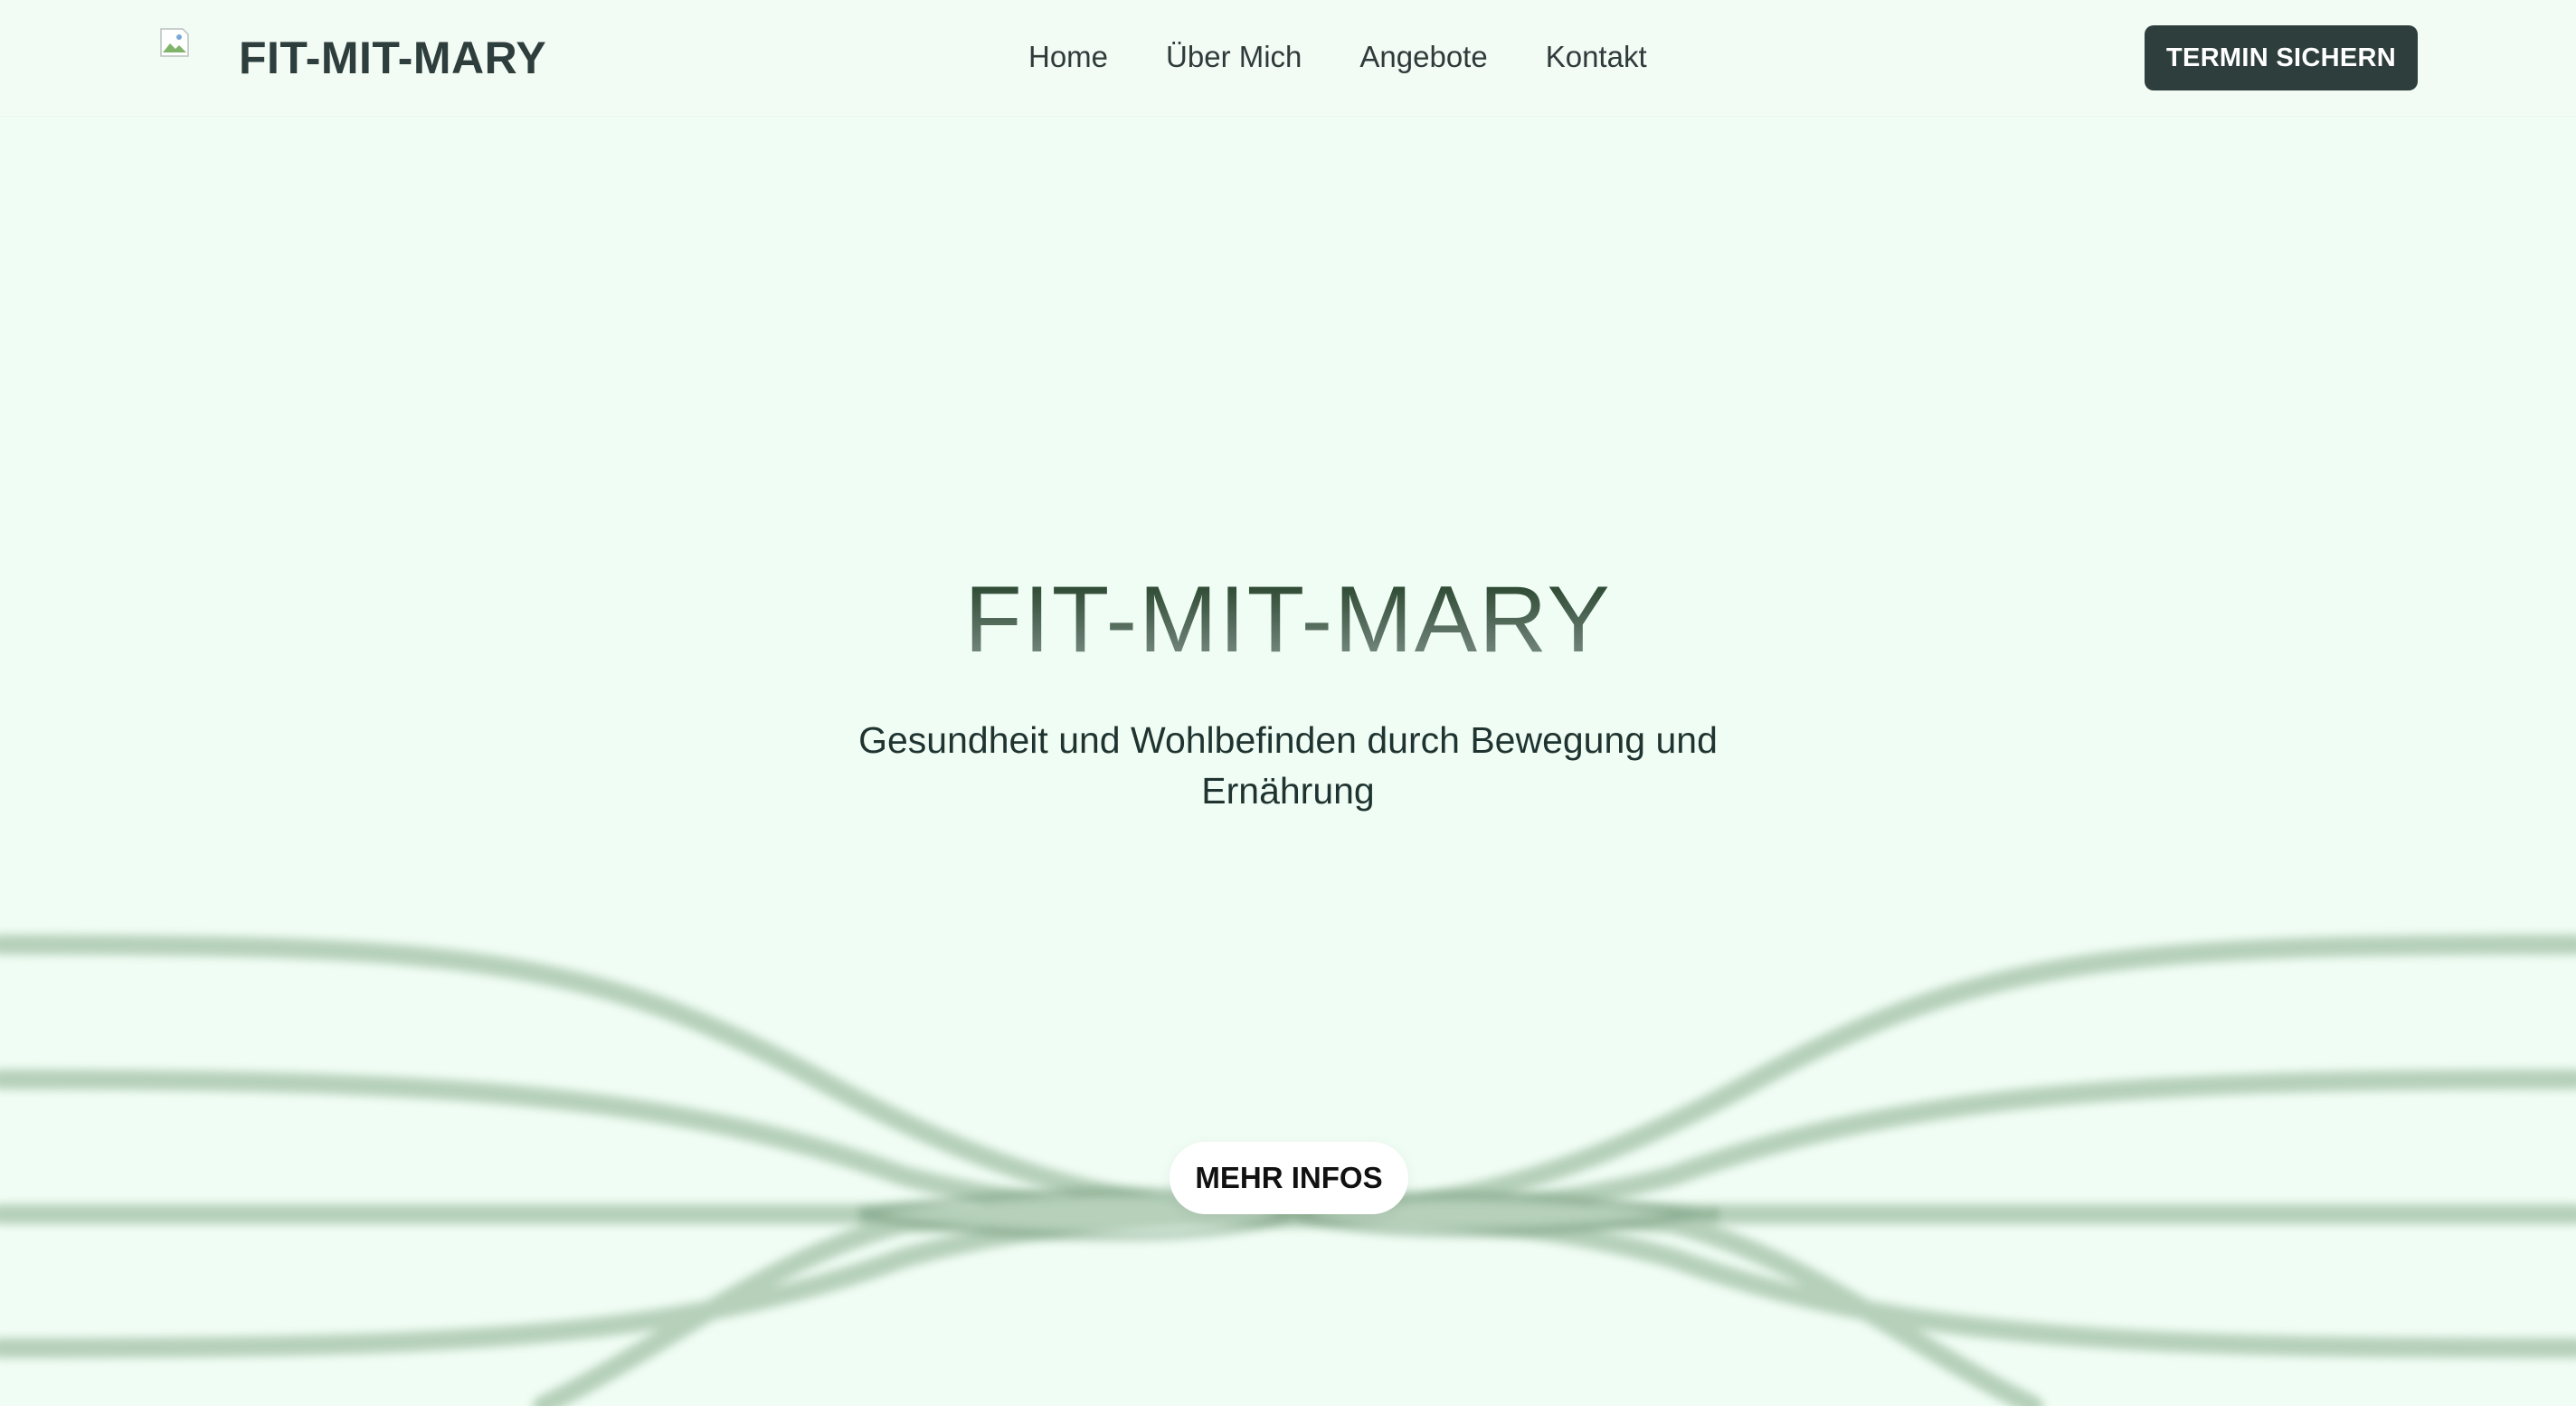 The height and width of the screenshot is (1406, 2576). What do you see at coordinates (1423, 57) in the screenshot?
I see `nav-angebote: Angebote` at bounding box center [1423, 57].